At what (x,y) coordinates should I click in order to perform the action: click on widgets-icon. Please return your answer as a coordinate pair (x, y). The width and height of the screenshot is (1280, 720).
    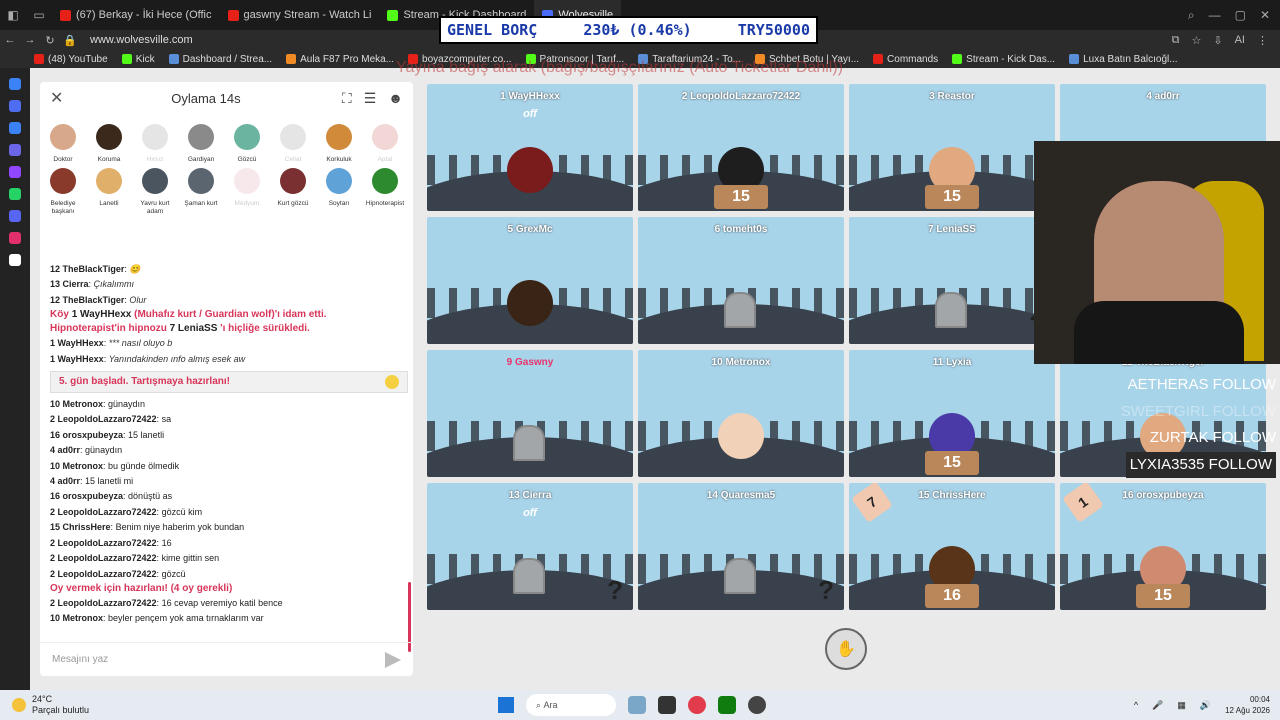
    Looking at the image, I should click on (637, 705).